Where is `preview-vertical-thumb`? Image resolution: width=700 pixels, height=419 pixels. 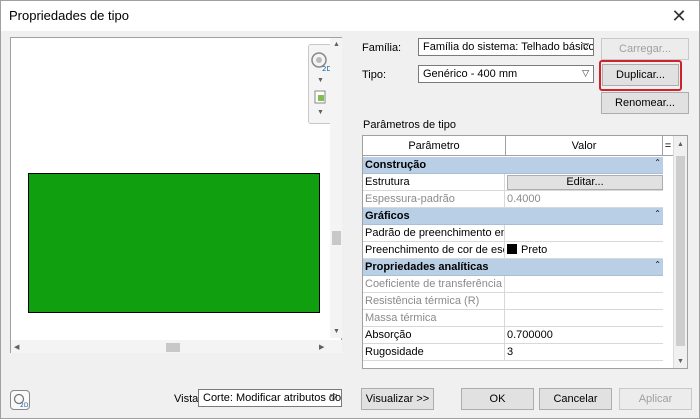
preview-vertical-thumb is located at coordinates (336, 238).